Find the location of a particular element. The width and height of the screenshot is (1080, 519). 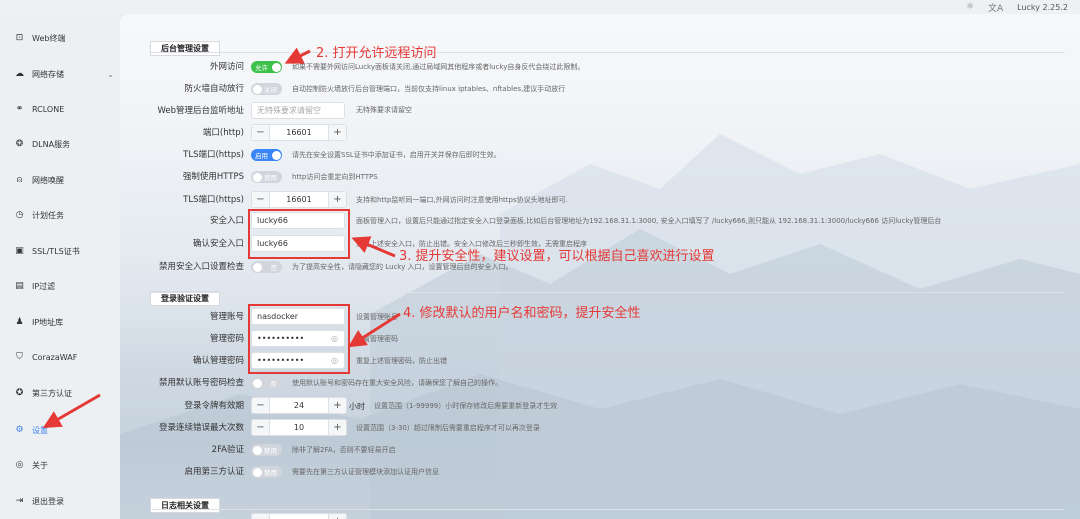

twofa-toggle: 禁用 is located at coordinates (266, 450).